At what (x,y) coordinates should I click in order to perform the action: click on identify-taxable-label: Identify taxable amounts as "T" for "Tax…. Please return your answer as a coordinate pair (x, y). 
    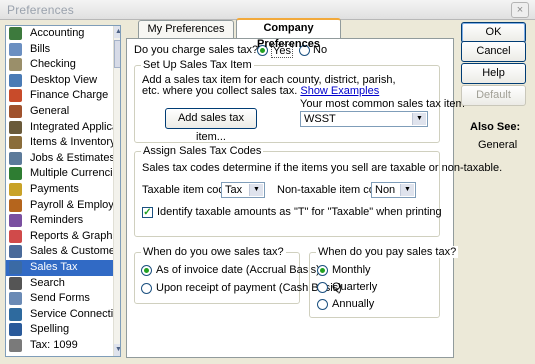
    Looking at the image, I should click on (299, 212).